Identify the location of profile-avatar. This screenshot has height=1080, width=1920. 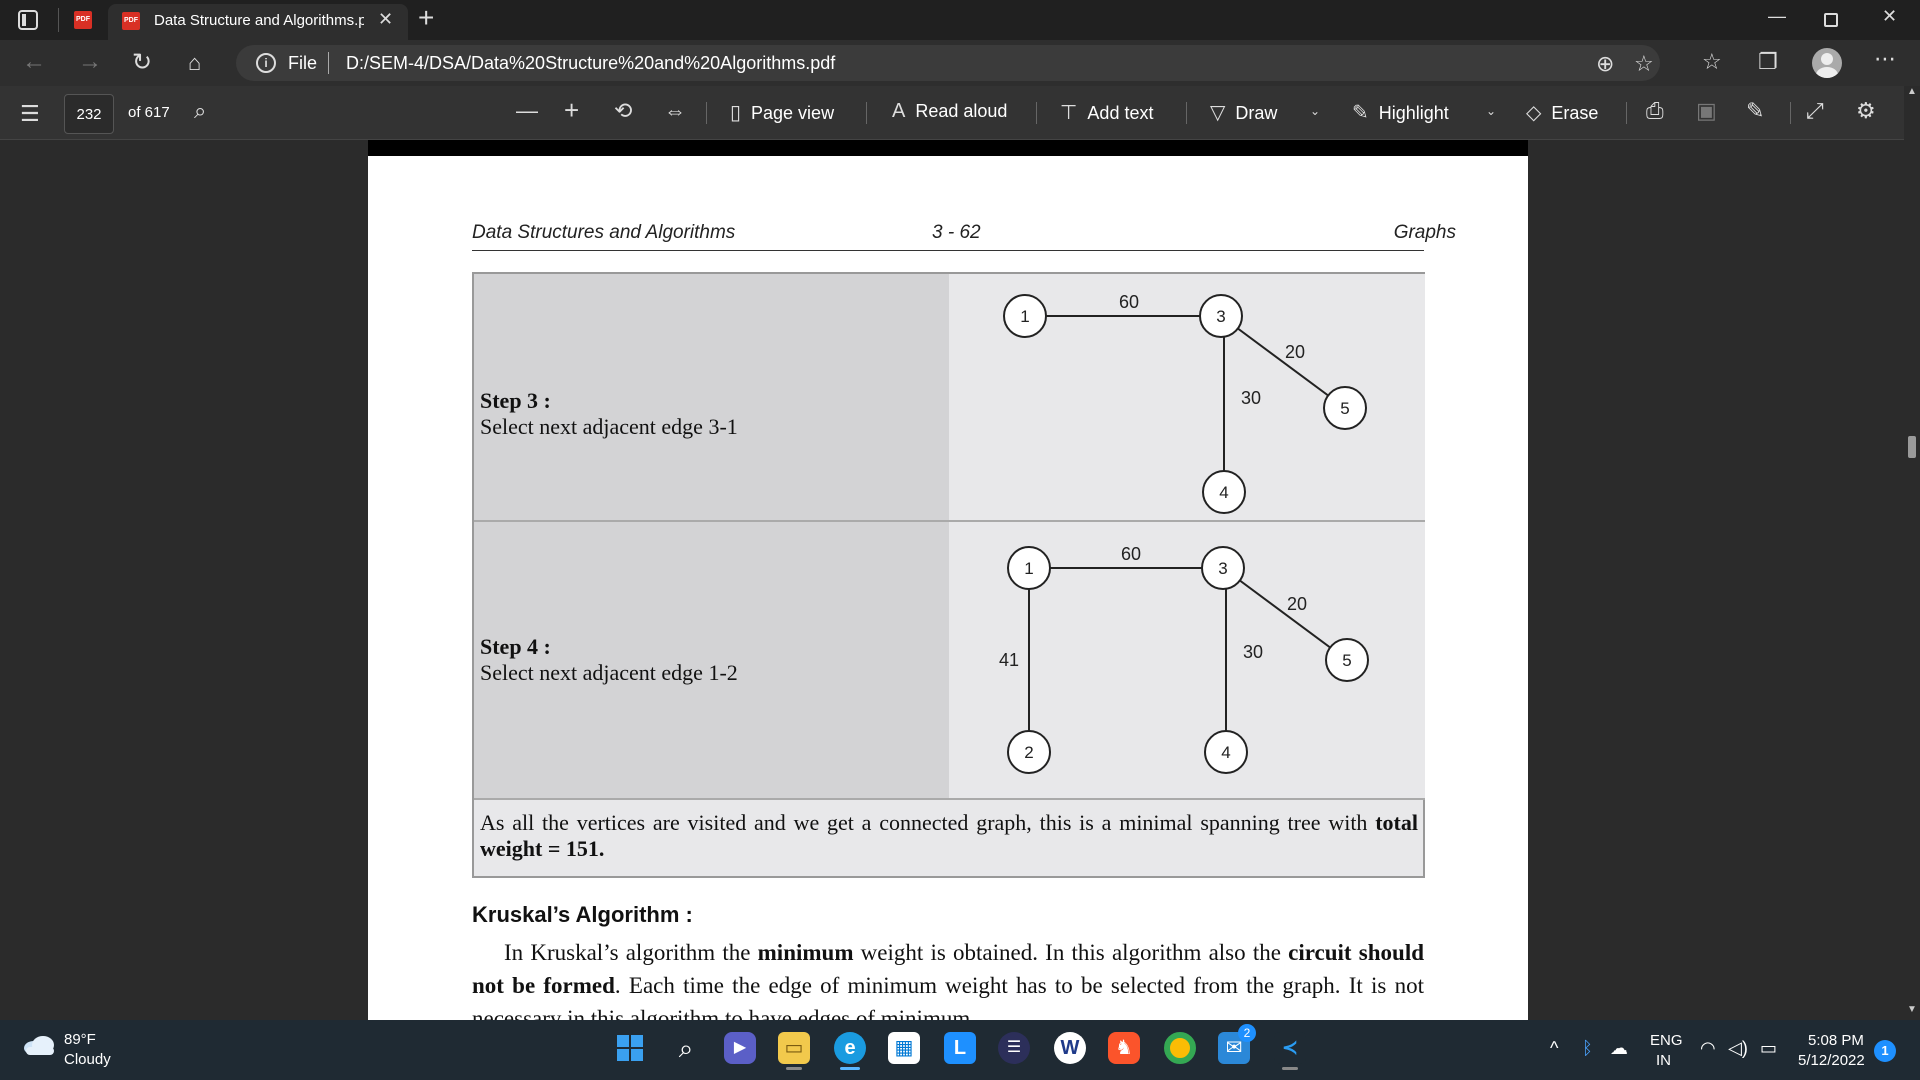
(1827, 63).